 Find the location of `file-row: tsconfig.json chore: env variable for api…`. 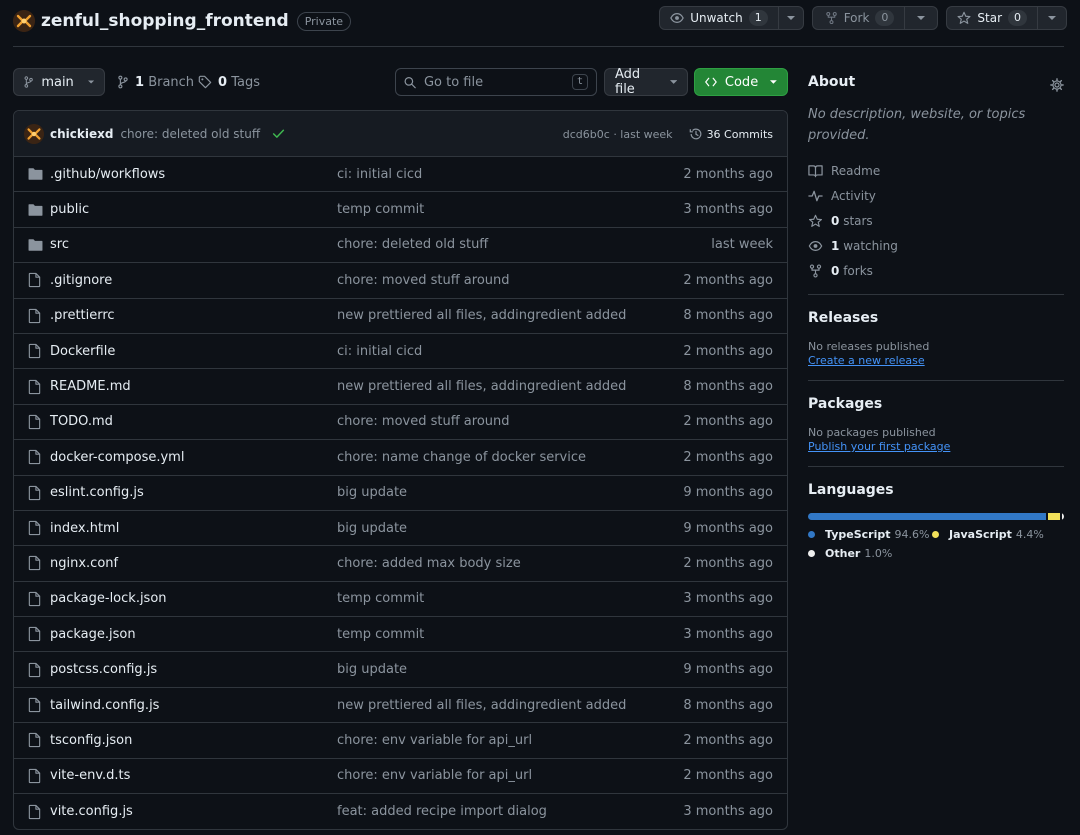

file-row: tsconfig.json chore: env variable for api… is located at coordinates (400, 741).